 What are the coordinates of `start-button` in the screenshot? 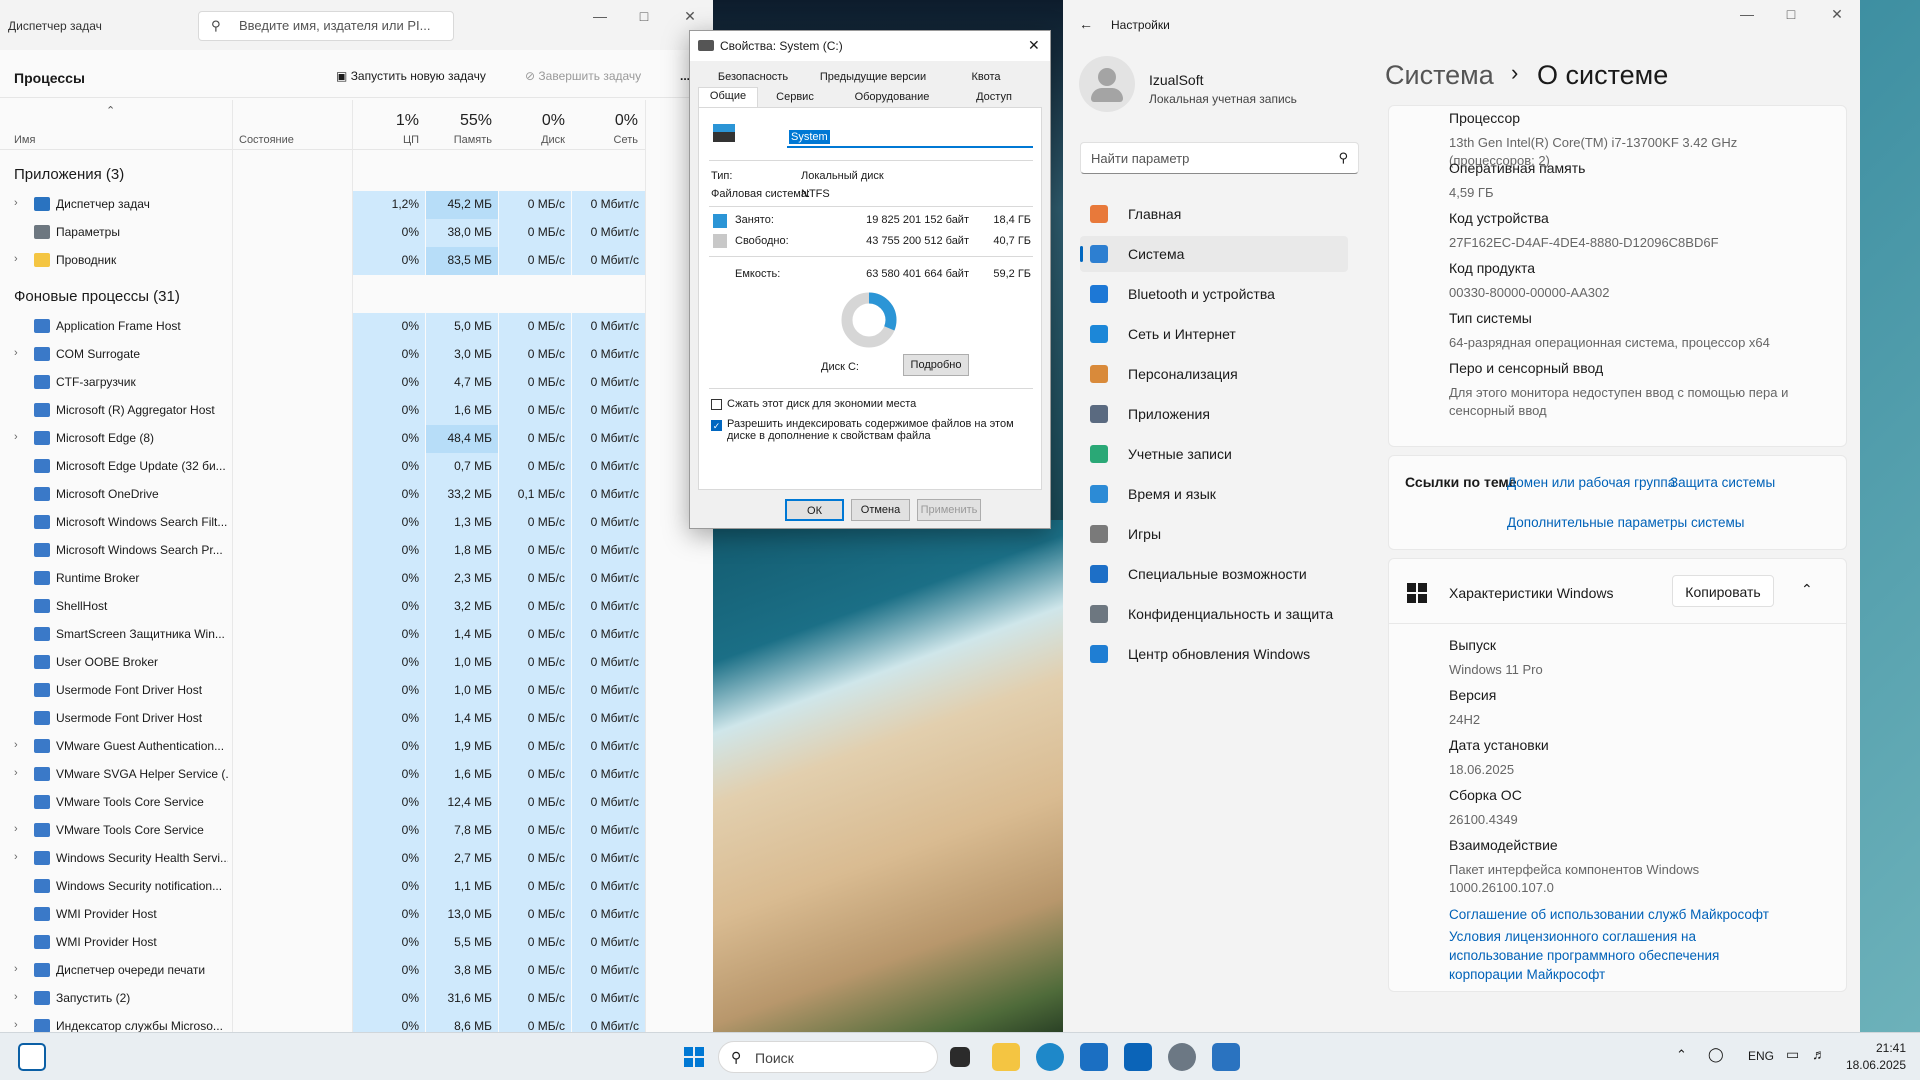 It's located at (694, 1057).